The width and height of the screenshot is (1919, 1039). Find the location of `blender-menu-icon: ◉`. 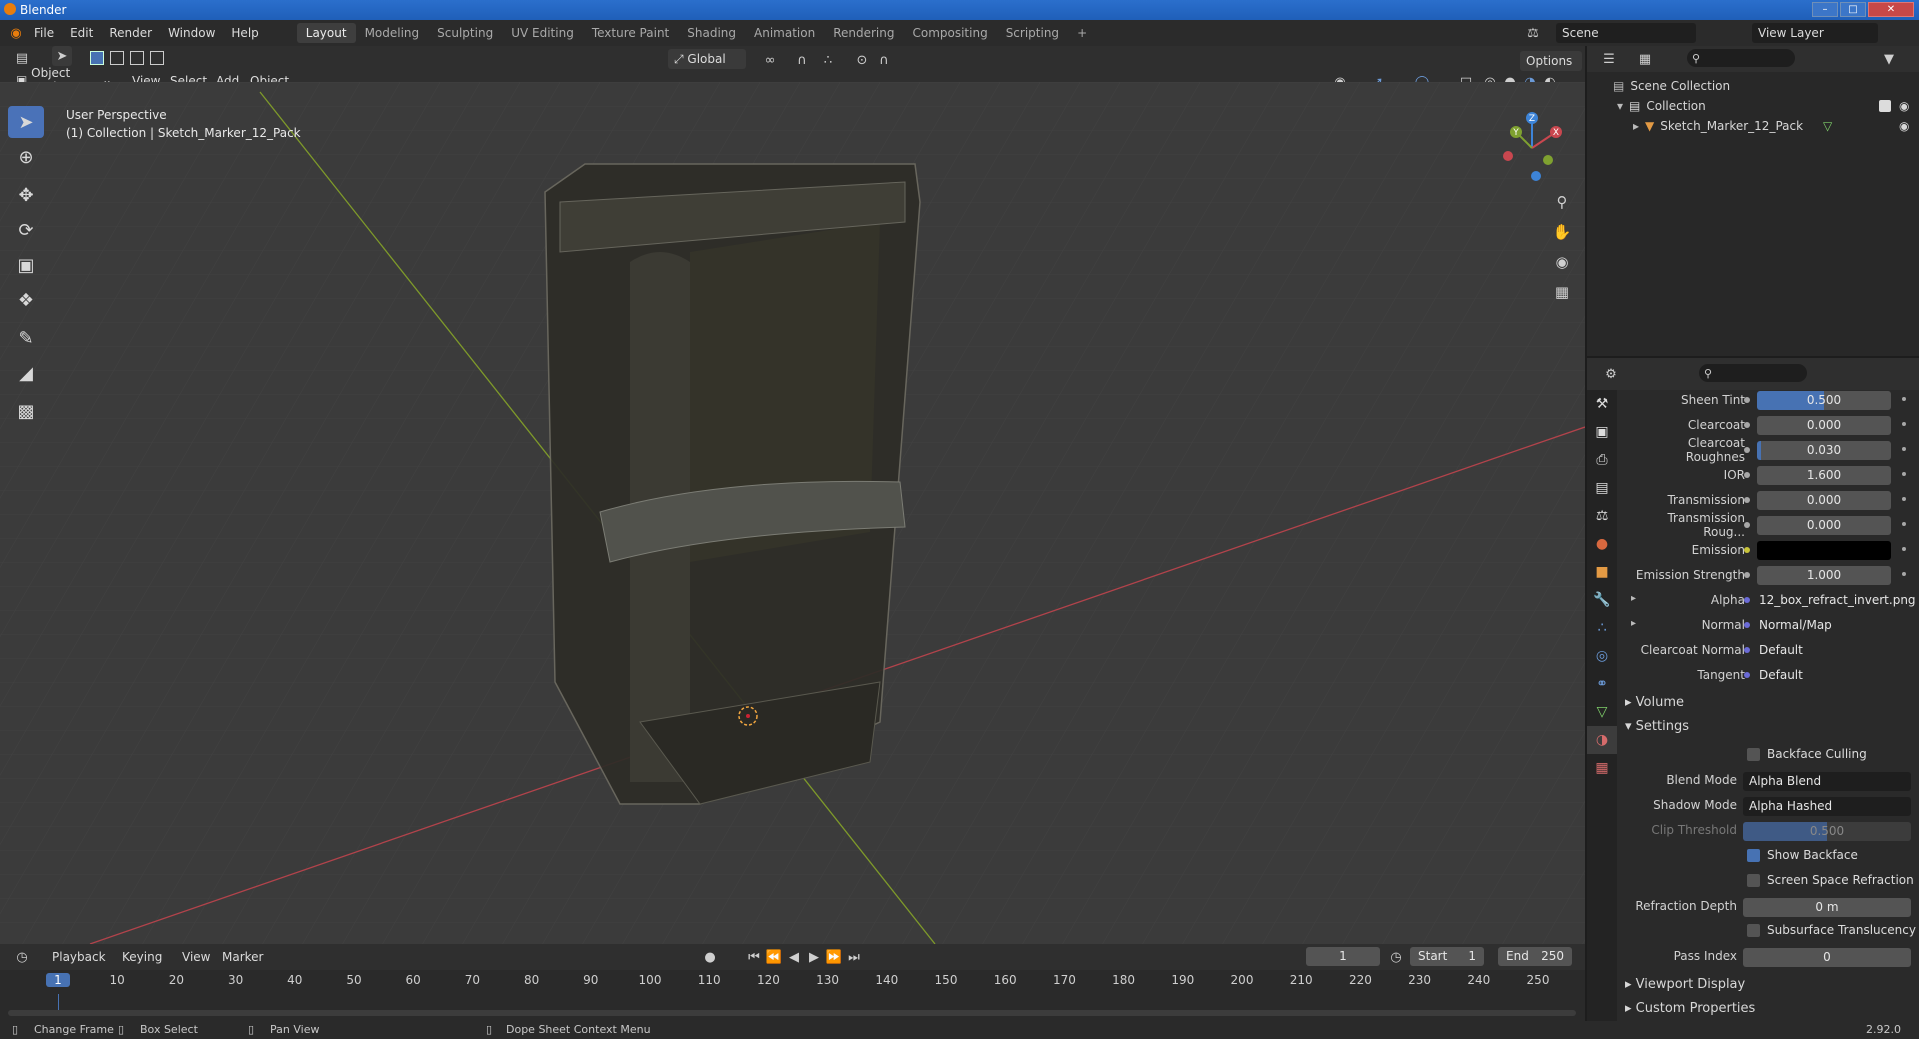

blender-menu-icon: ◉ is located at coordinates (16, 33).